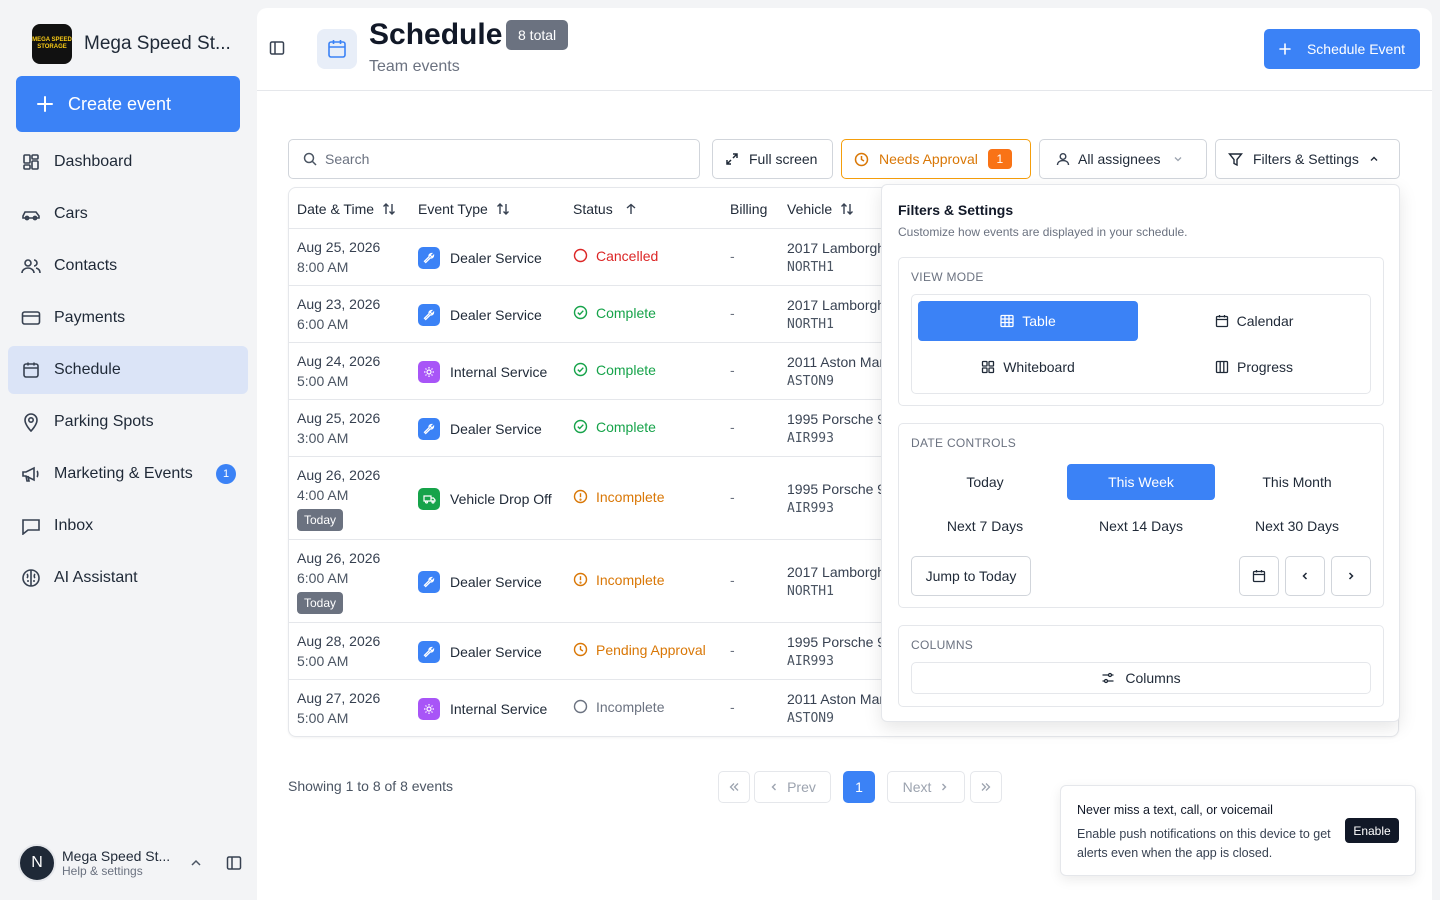 This screenshot has height=900, width=1440. What do you see at coordinates (128, 214) in the screenshot?
I see `sidebar-item-cars: Cars` at bounding box center [128, 214].